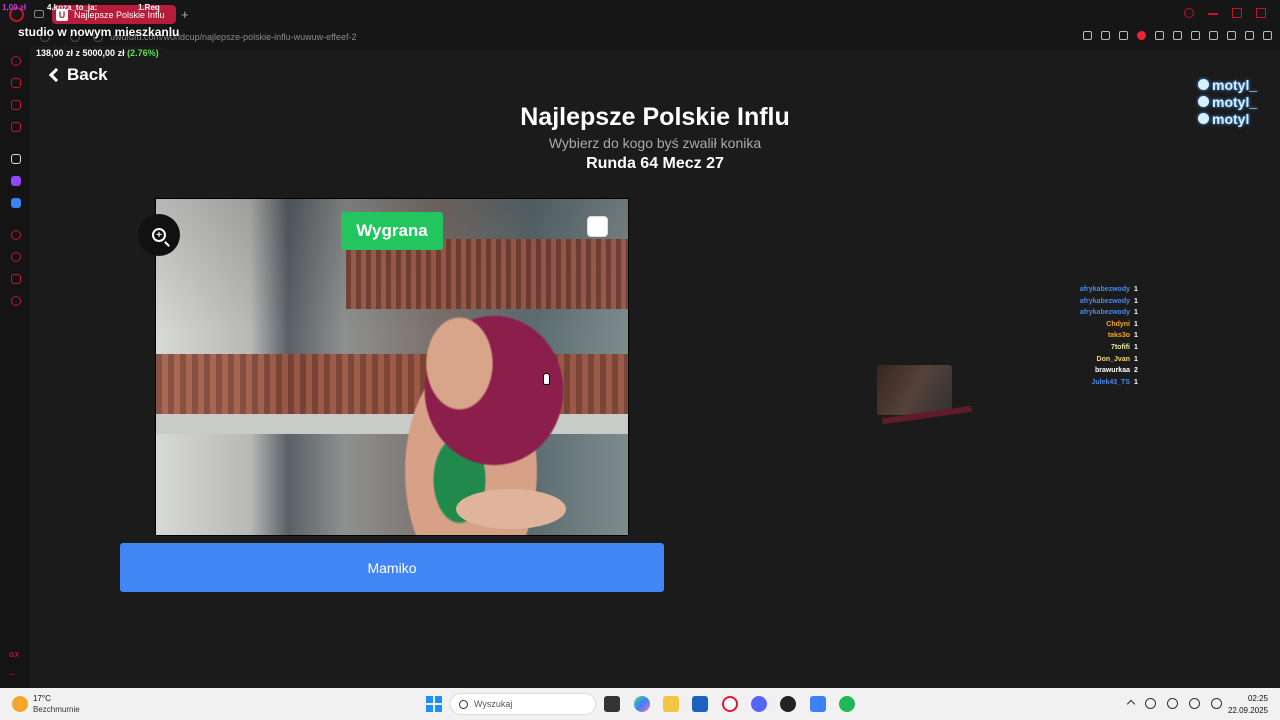 The width and height of the screenshot is (1280, 720). I want to click on goal-percent: (2.76%), so click(143, 53).